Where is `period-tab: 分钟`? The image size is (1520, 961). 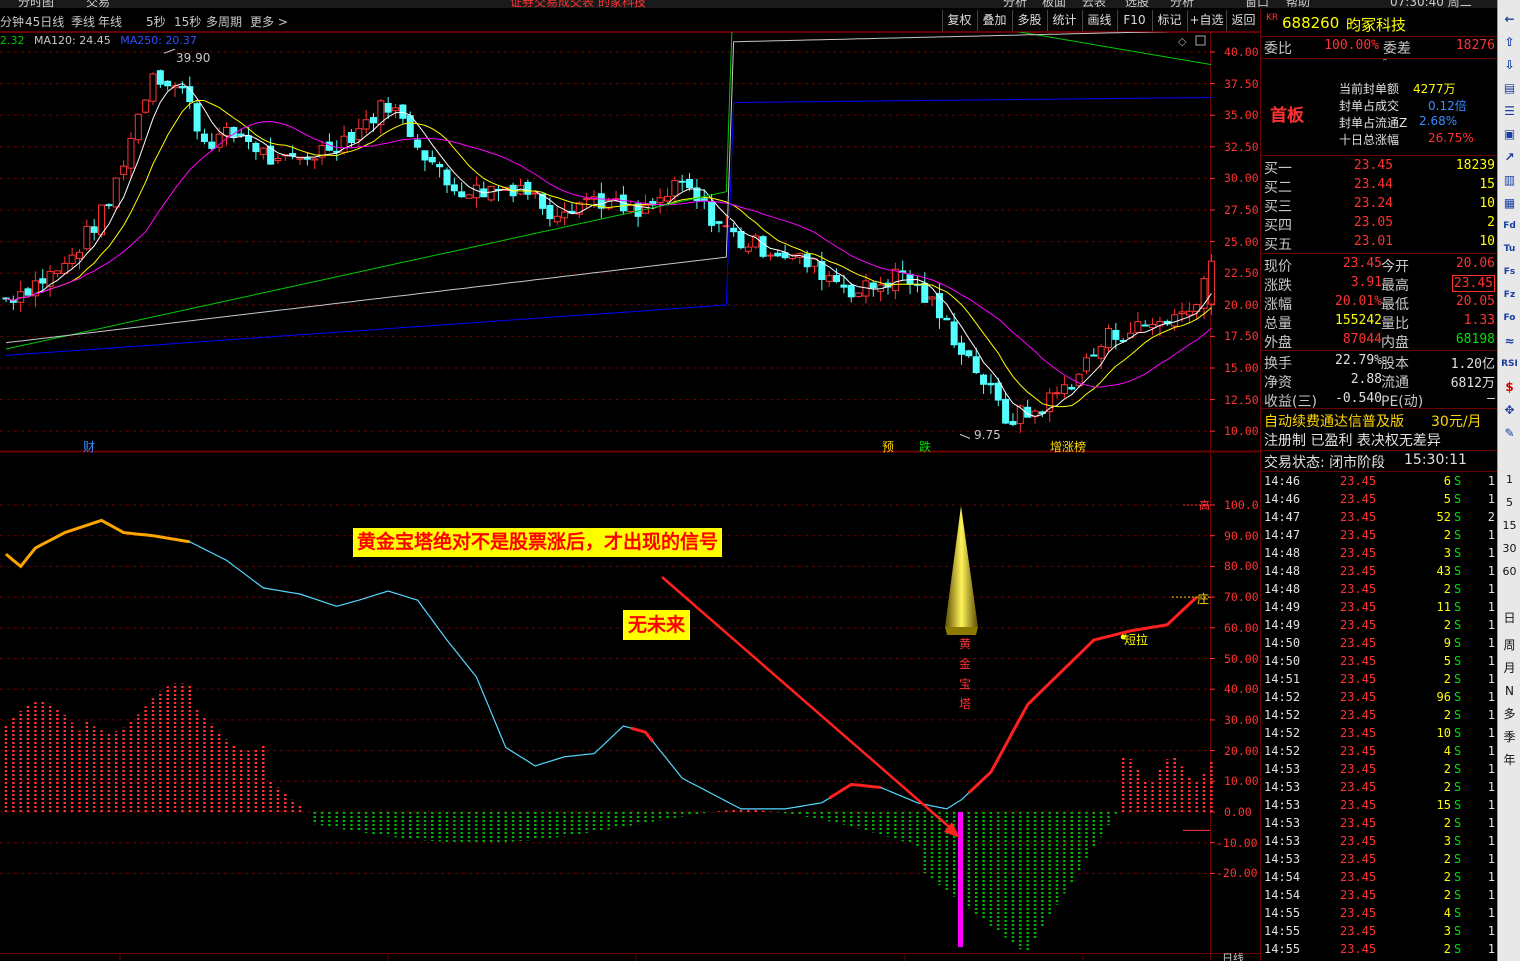
period-tab: 分钟 is located at coordinates (12, 21).